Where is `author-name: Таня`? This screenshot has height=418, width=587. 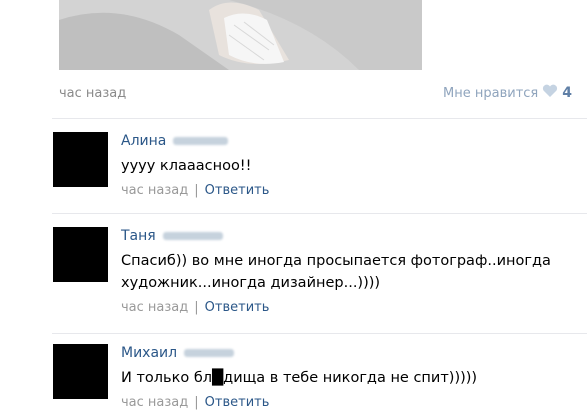 author-name: Таня is located at coordinates (138, 236).